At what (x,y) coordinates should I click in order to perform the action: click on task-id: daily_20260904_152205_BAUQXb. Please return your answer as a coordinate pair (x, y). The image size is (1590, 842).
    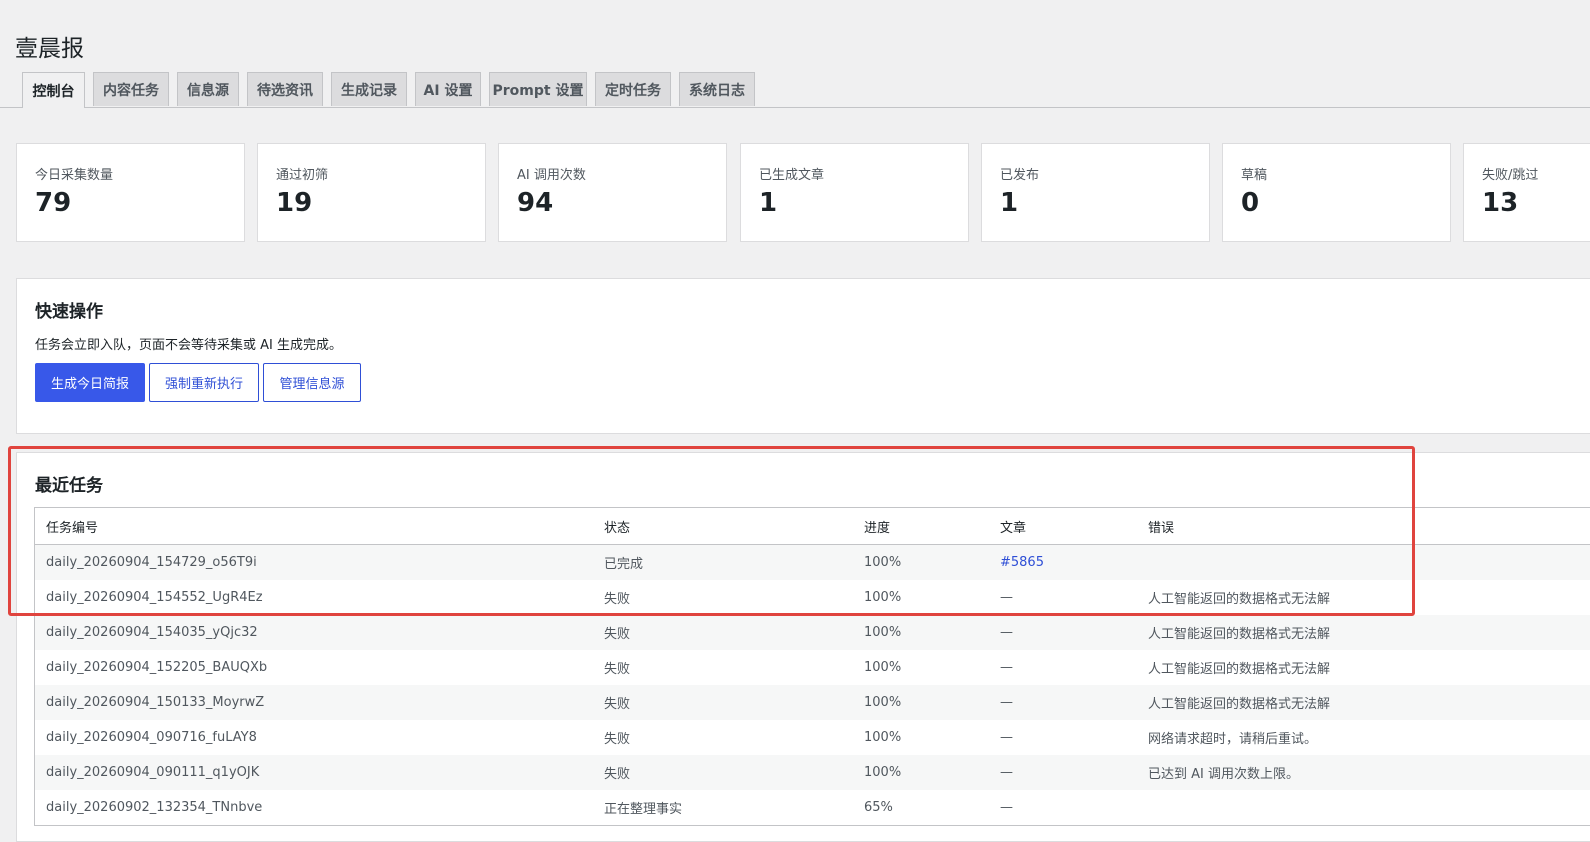
    Looking at the image, I should click on (157, 667).